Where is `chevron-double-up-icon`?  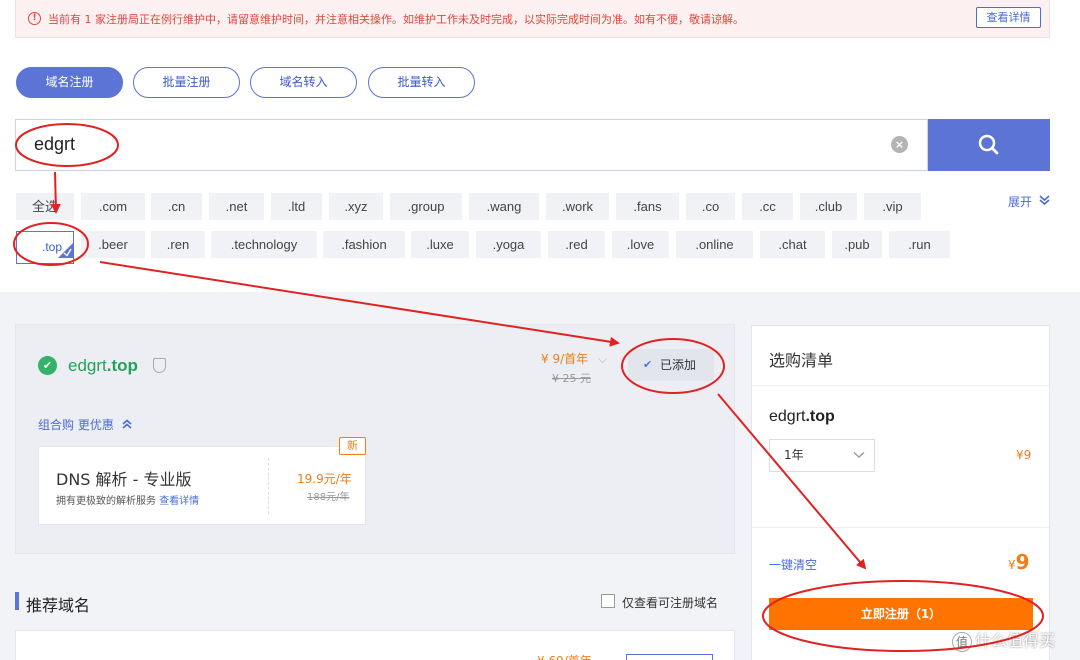 chevron-double-up-icon is located at coordinates (127, 425).